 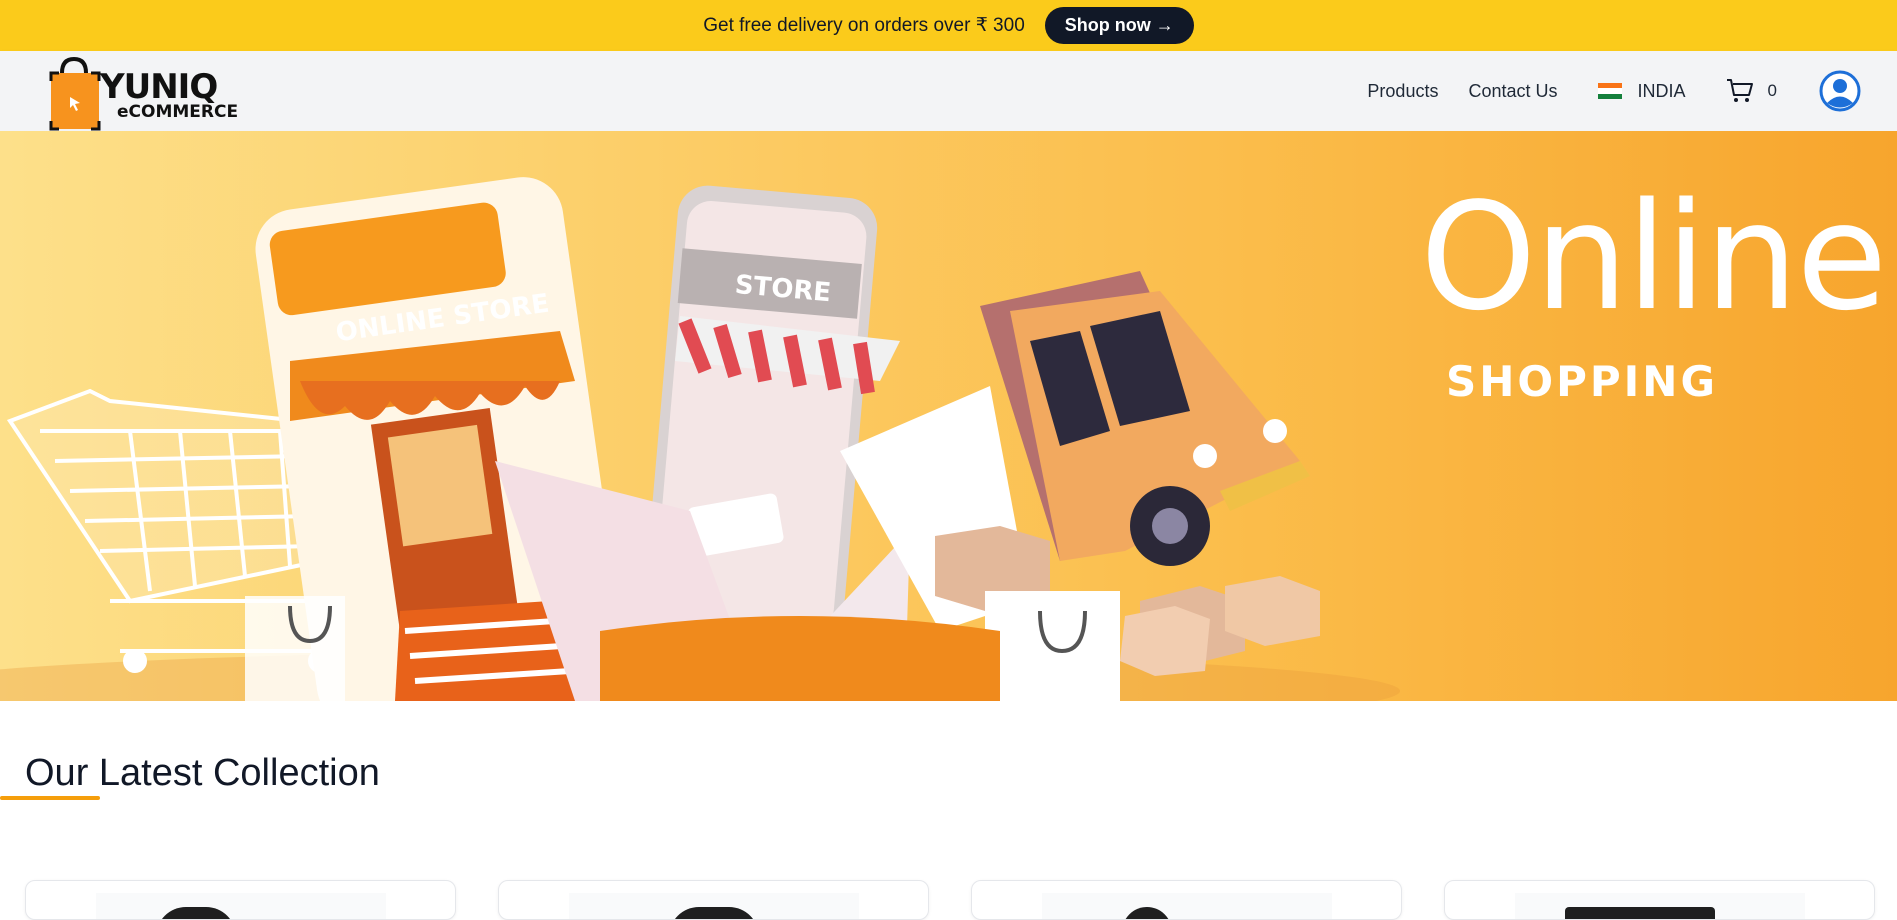 I want to click on delivery-truck-illustration, so click(x=1145, y=418).